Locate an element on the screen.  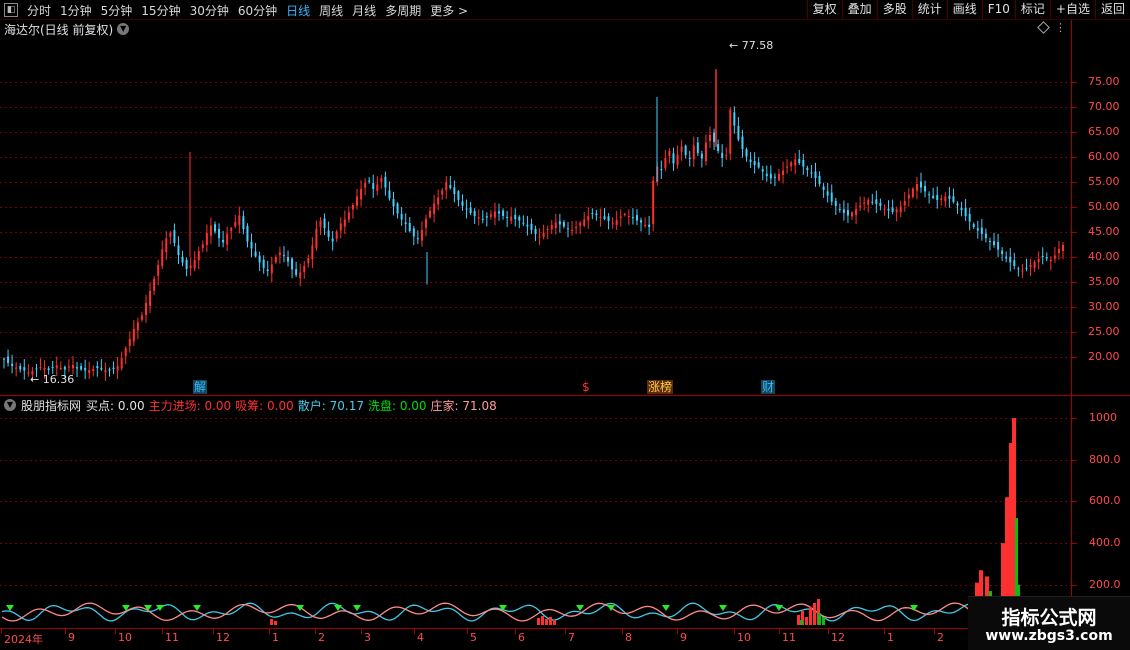
high-price-label: ← 77.58 is located at coordinates (751, 45).